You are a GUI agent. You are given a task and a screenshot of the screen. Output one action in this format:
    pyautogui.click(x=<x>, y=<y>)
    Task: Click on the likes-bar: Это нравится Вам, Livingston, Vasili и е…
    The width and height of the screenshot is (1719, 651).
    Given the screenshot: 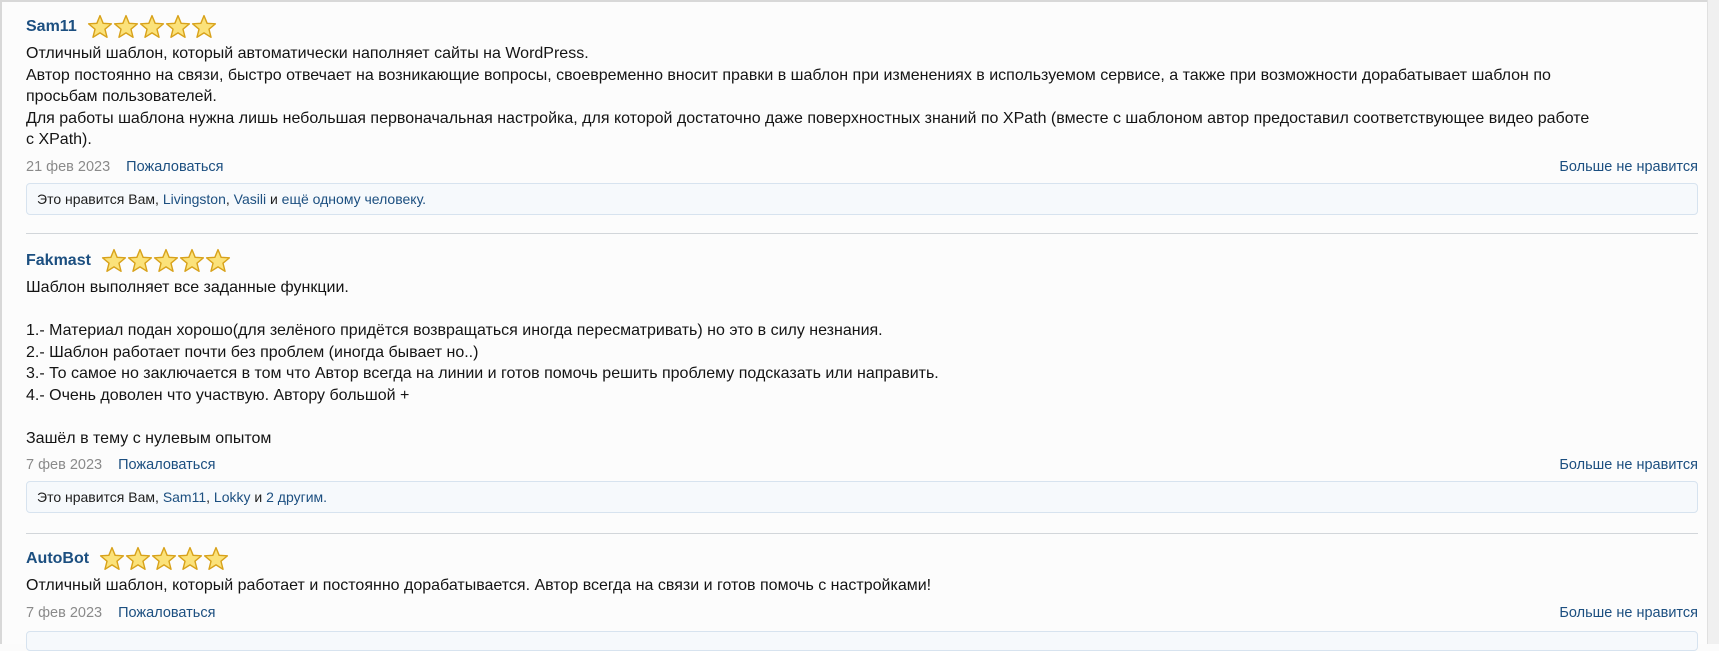 What is the action you would take?
    pyautogui.click(x=862, y=198)
    